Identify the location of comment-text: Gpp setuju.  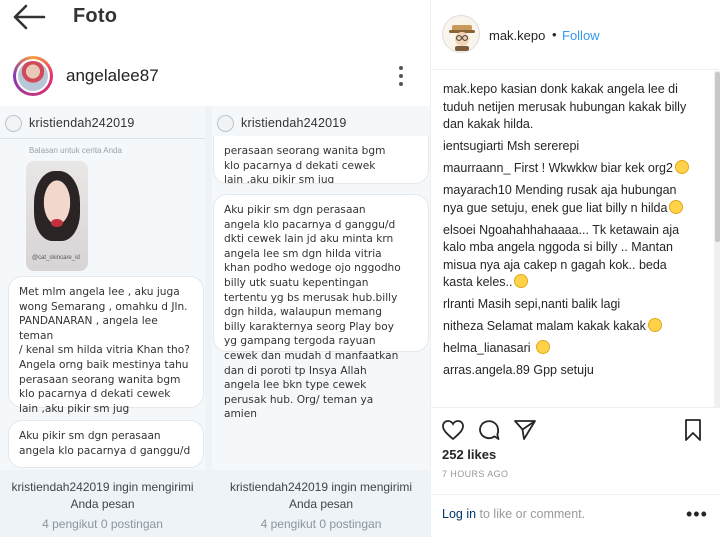
(563, 370).